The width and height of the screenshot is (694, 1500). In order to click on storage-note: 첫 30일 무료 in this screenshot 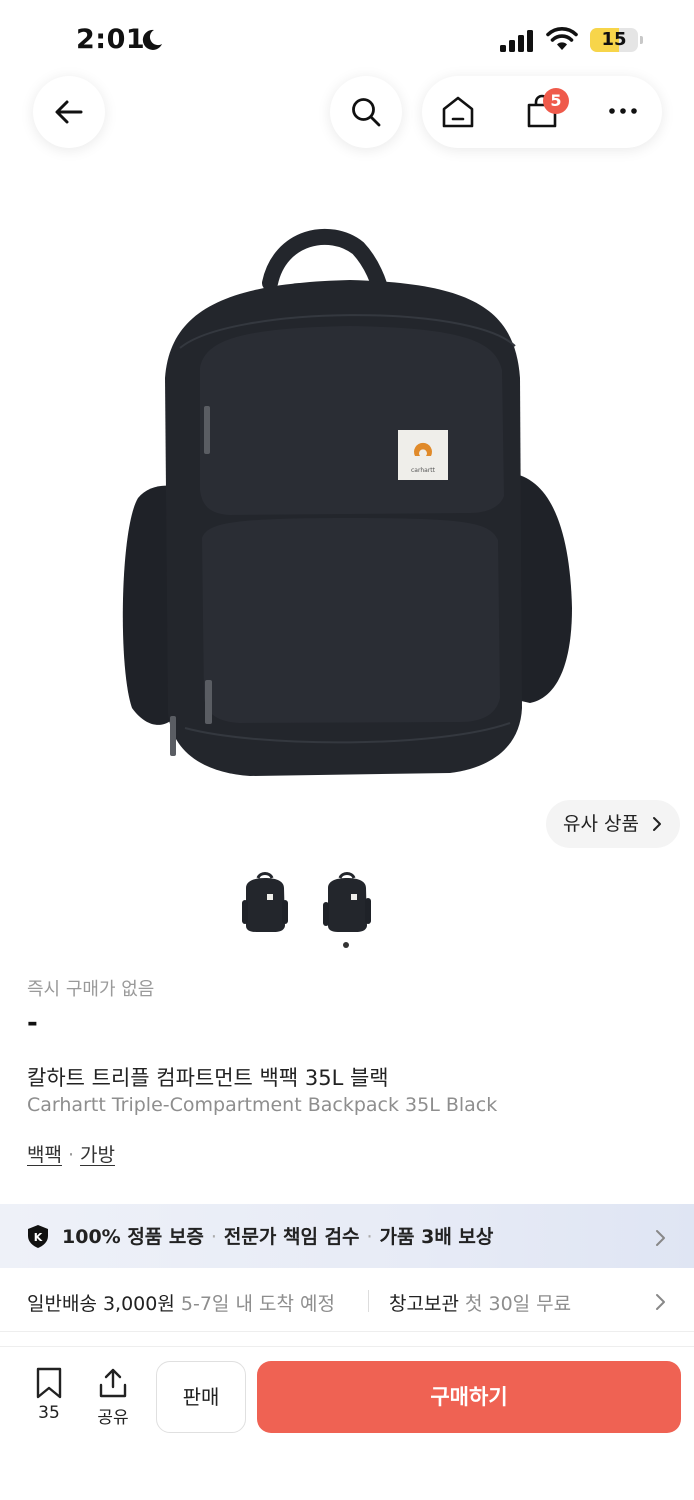, I will do `click(518, 1304)`.